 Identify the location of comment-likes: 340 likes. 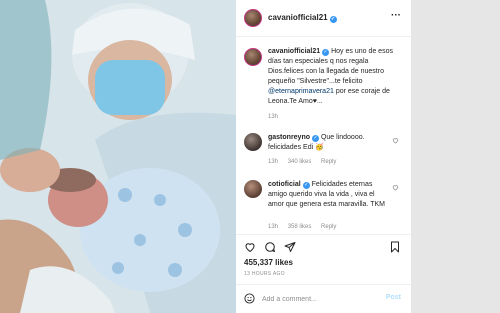
(300, 162).